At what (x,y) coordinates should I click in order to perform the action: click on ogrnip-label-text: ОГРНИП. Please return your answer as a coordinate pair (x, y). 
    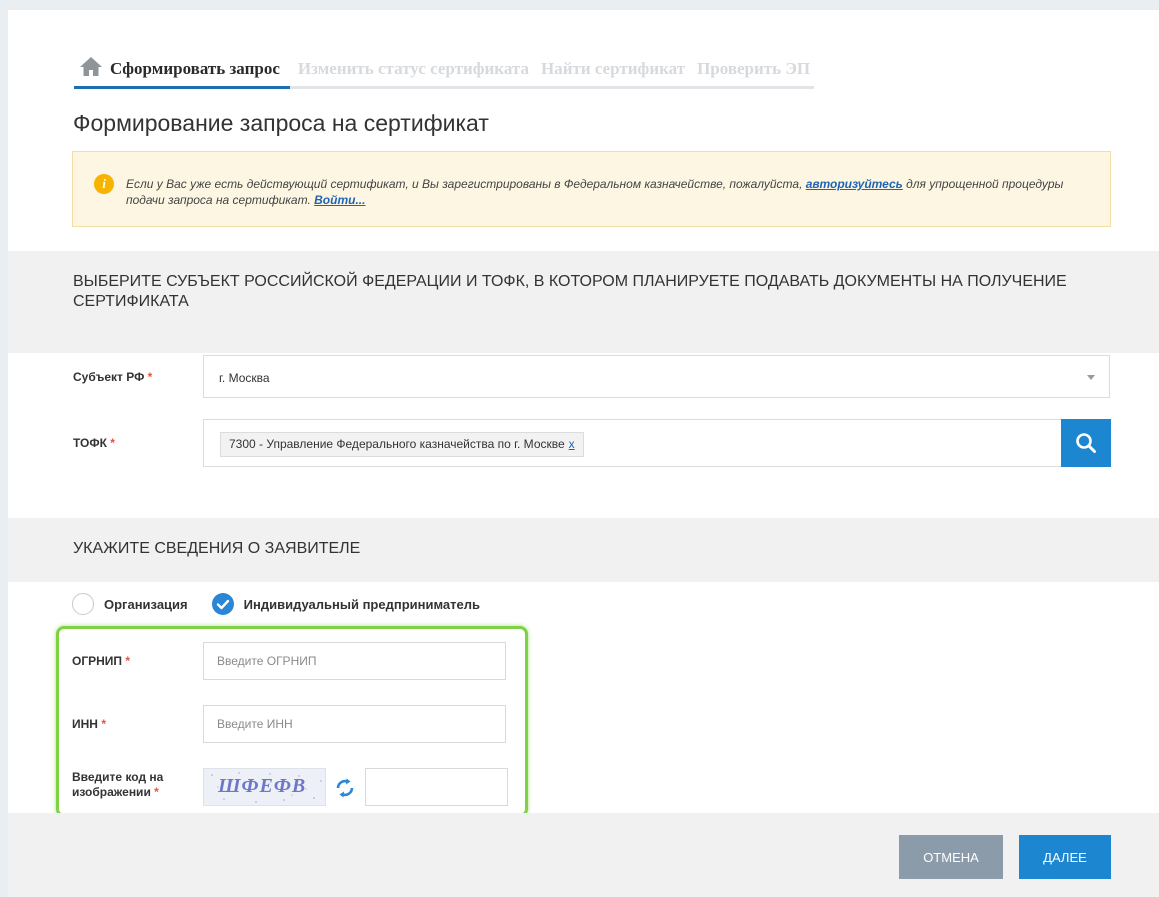
    Looking at the image, I should click on (97, 661).